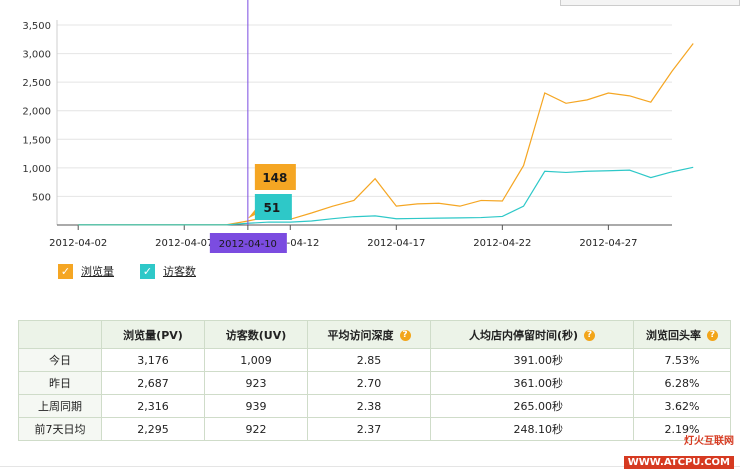 This screenshot has height=473, width=740. I want to click on cell-pv: 2,316, so click(153, 406).